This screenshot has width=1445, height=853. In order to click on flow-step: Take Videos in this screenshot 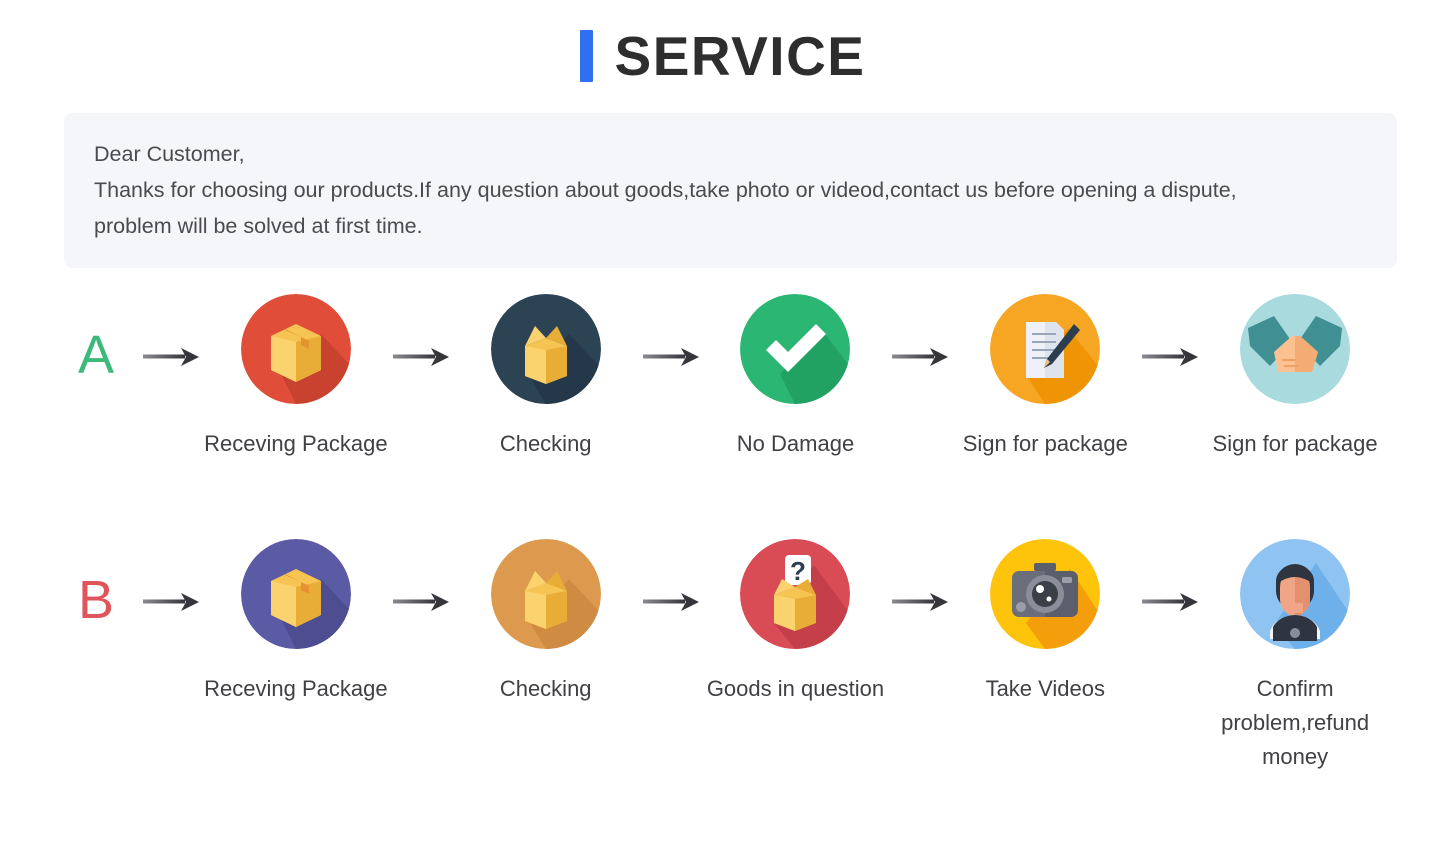, I will do `click(1045, 622)`.